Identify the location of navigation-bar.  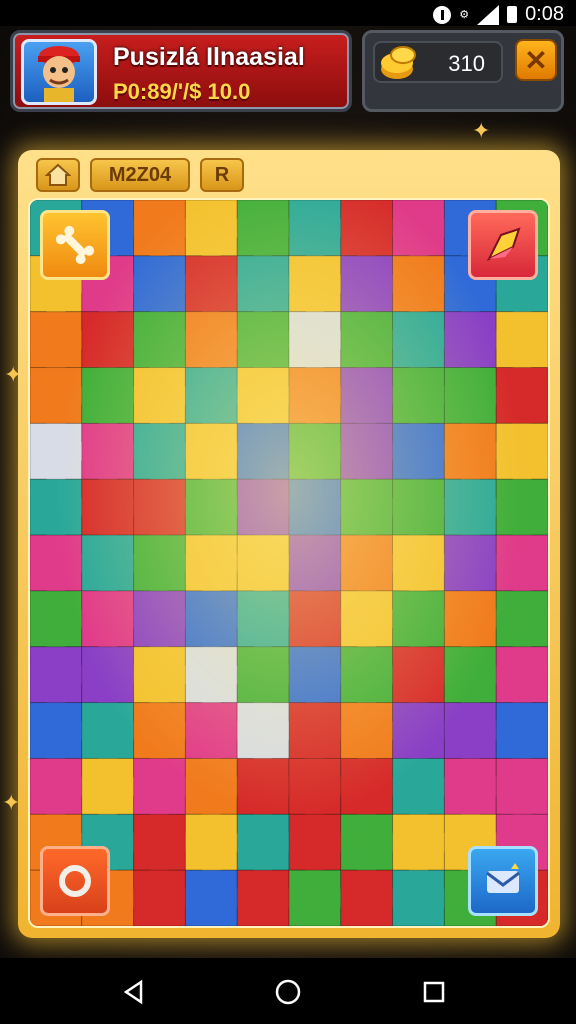
(288, 991).